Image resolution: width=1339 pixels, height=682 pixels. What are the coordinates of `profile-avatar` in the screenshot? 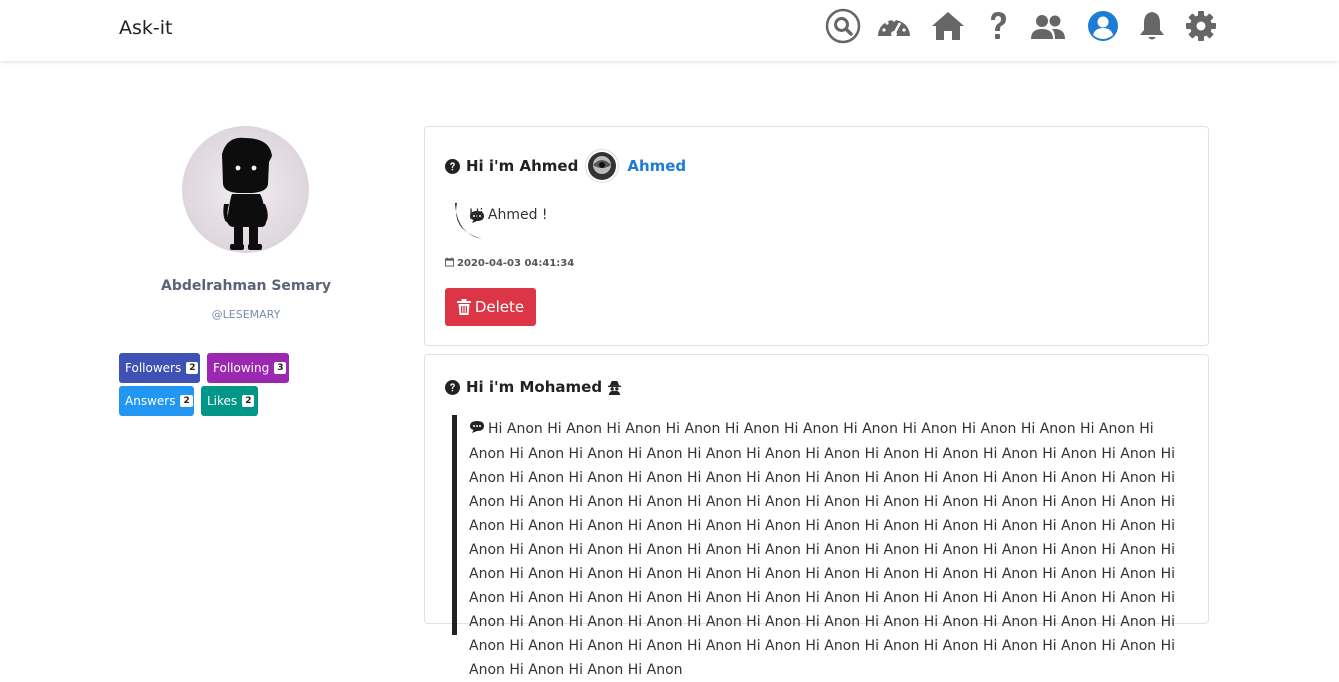 It's located at (245, 189).